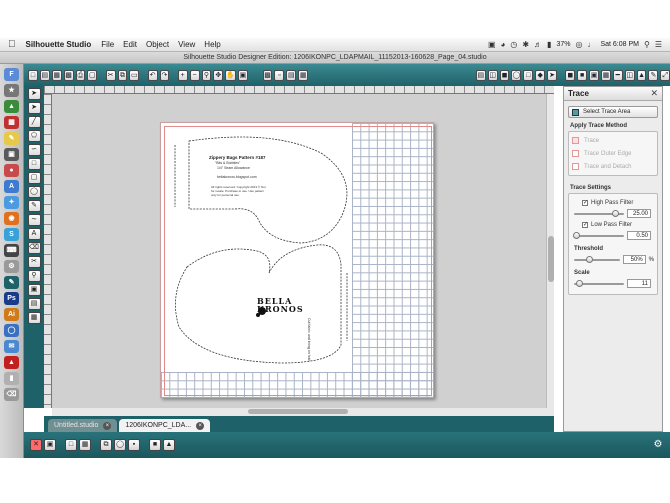 The height and width of the screenshot is (503, 670). I want to click on firefox-icon: ◉, so click(11, 218).